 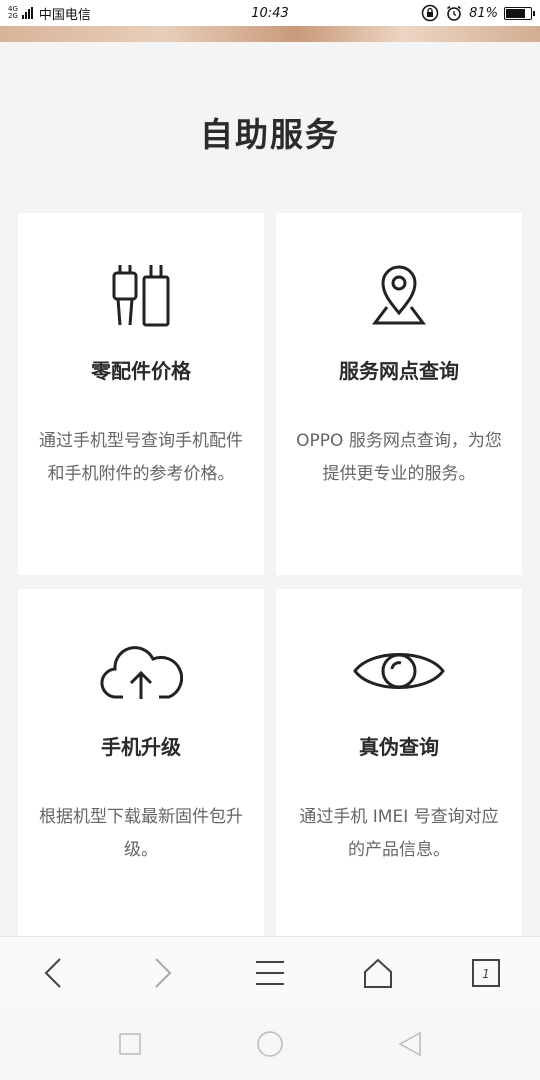 I want to click on forward-arrow-icon, so click(x=163, y=972).